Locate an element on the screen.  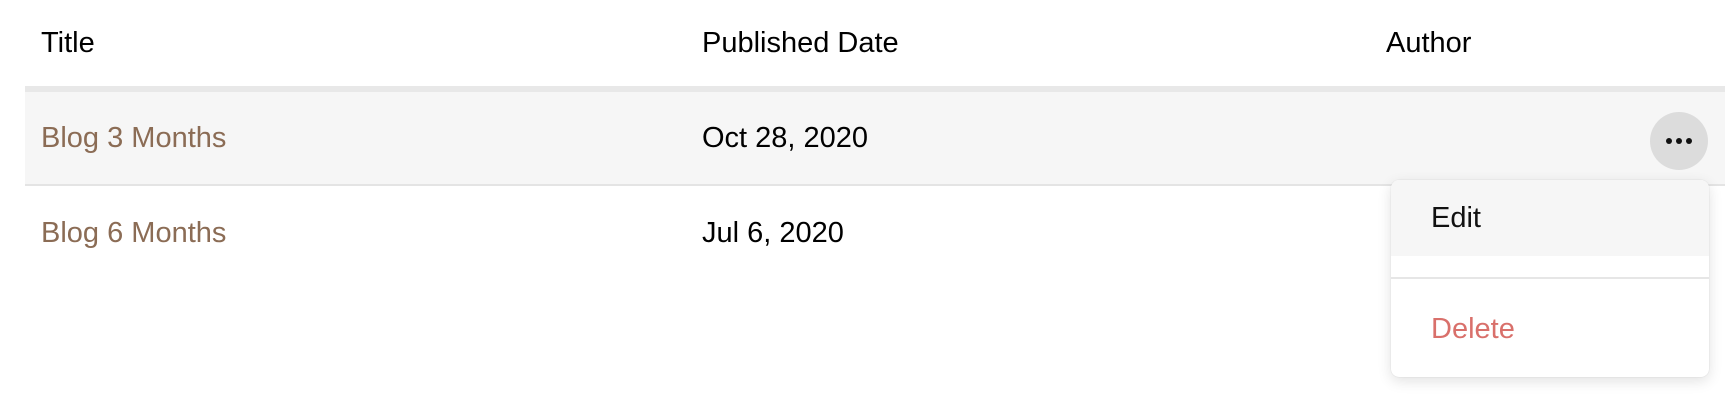
column-header-title: Title is located at coordinates (68, 43).